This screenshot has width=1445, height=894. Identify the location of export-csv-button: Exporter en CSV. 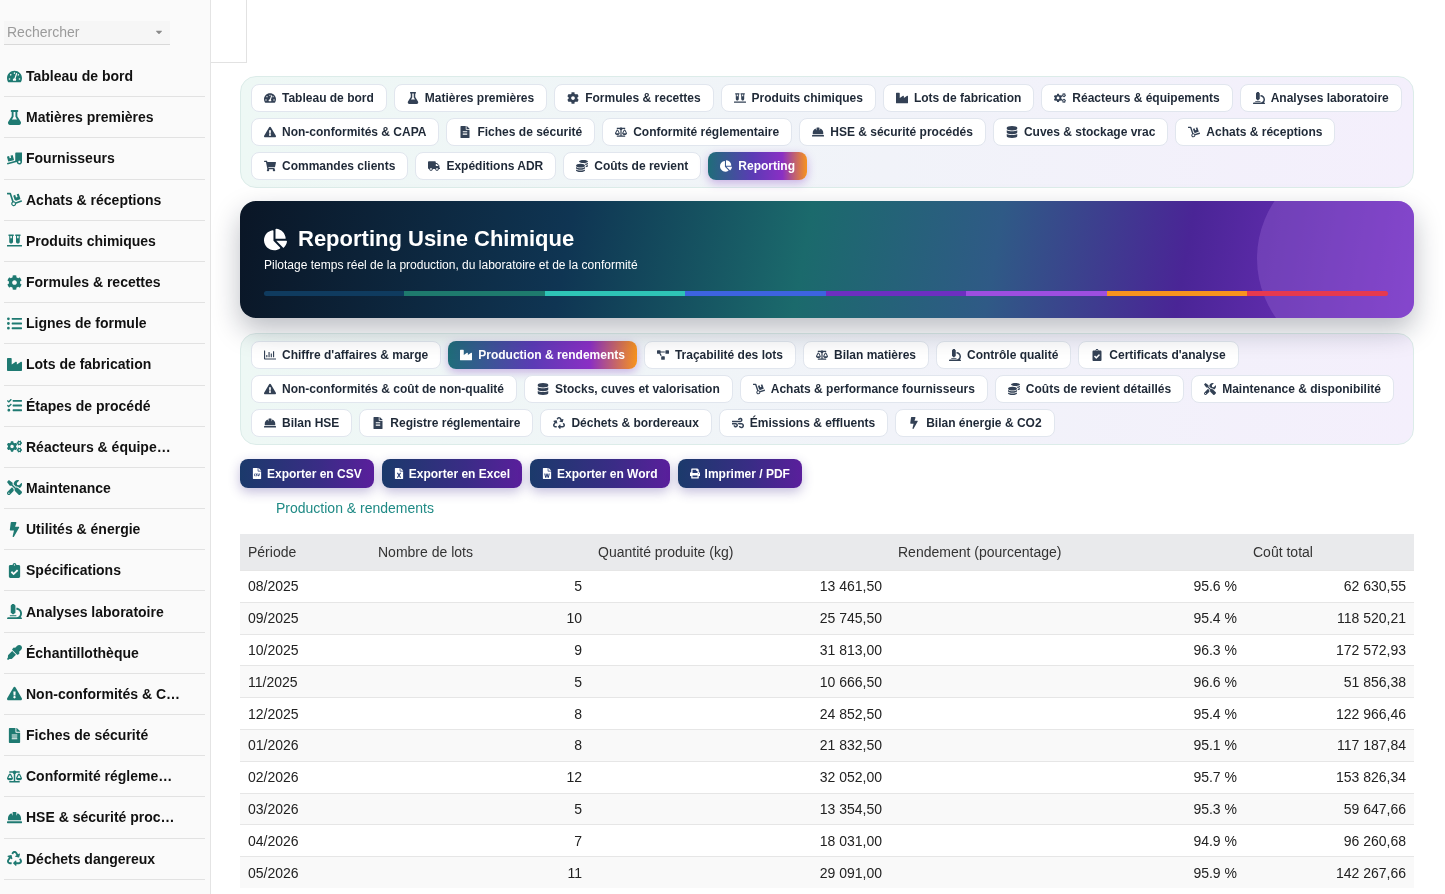
(307, 473).